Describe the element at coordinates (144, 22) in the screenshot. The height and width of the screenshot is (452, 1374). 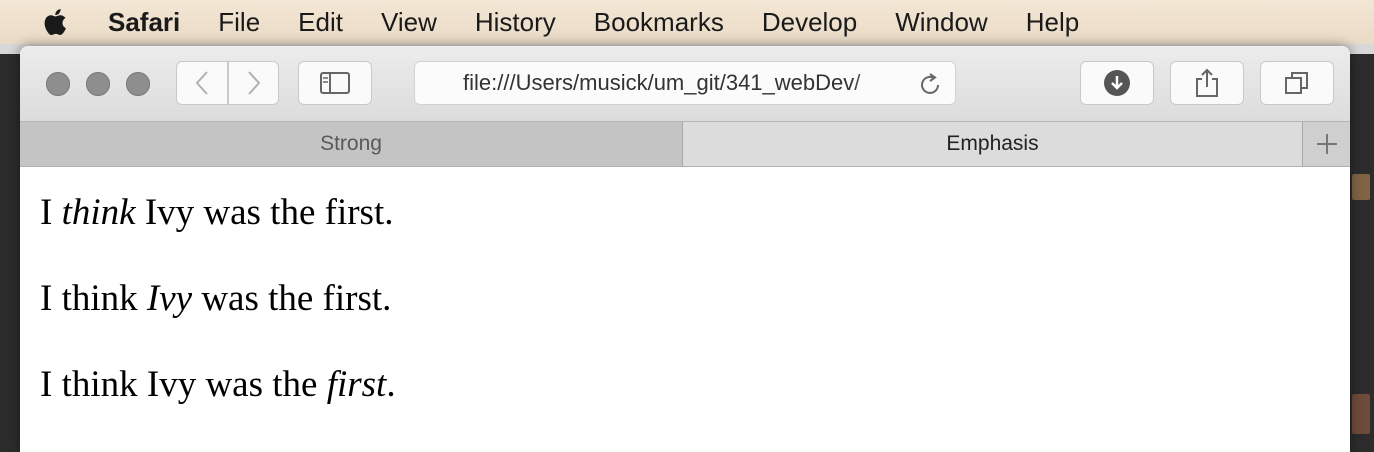
I see `menu-app-name: Safari` at that location.